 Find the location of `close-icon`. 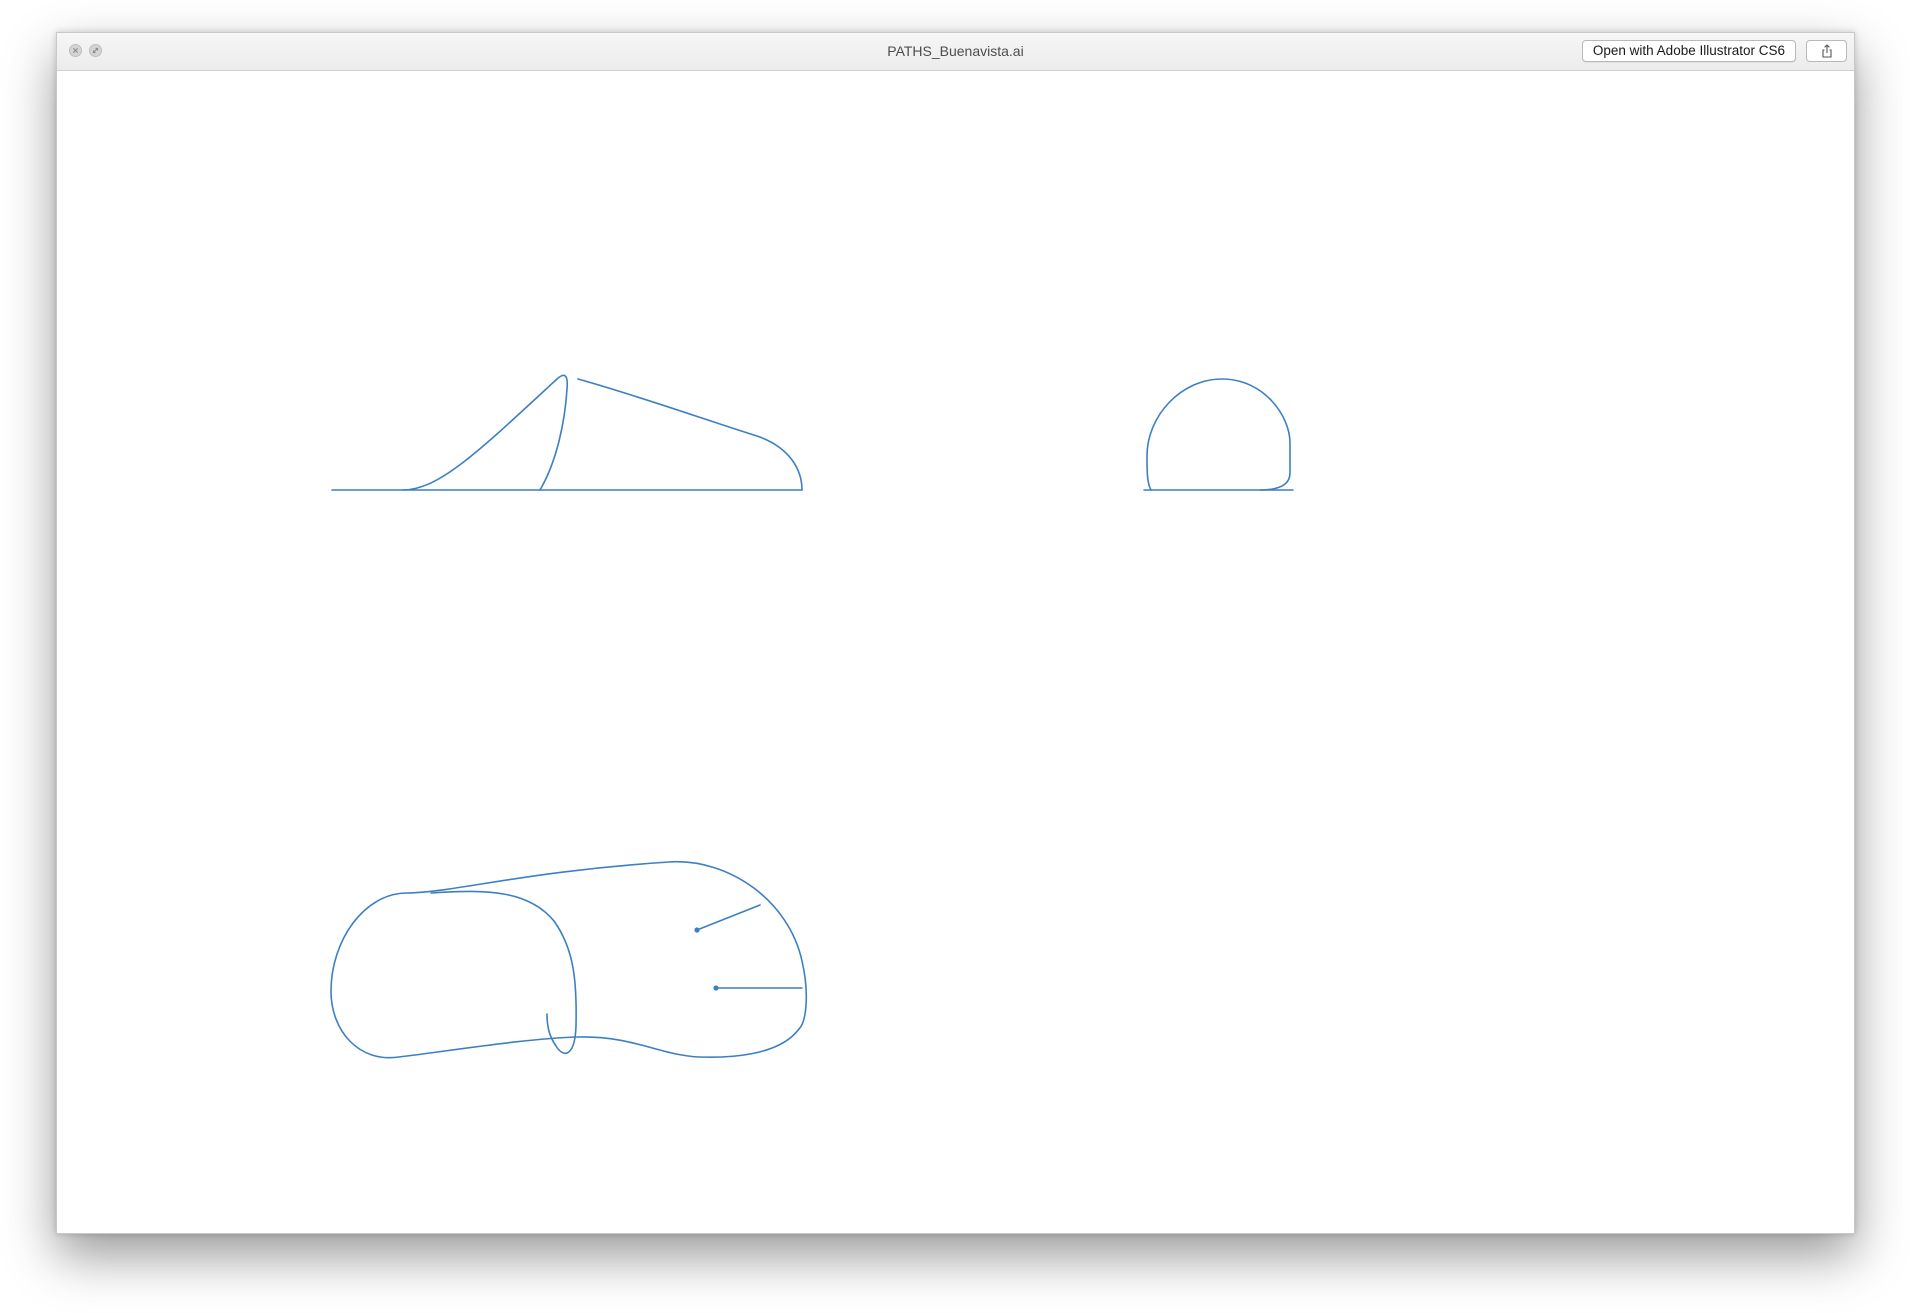

close-icon is located at coordinates (75, 50).